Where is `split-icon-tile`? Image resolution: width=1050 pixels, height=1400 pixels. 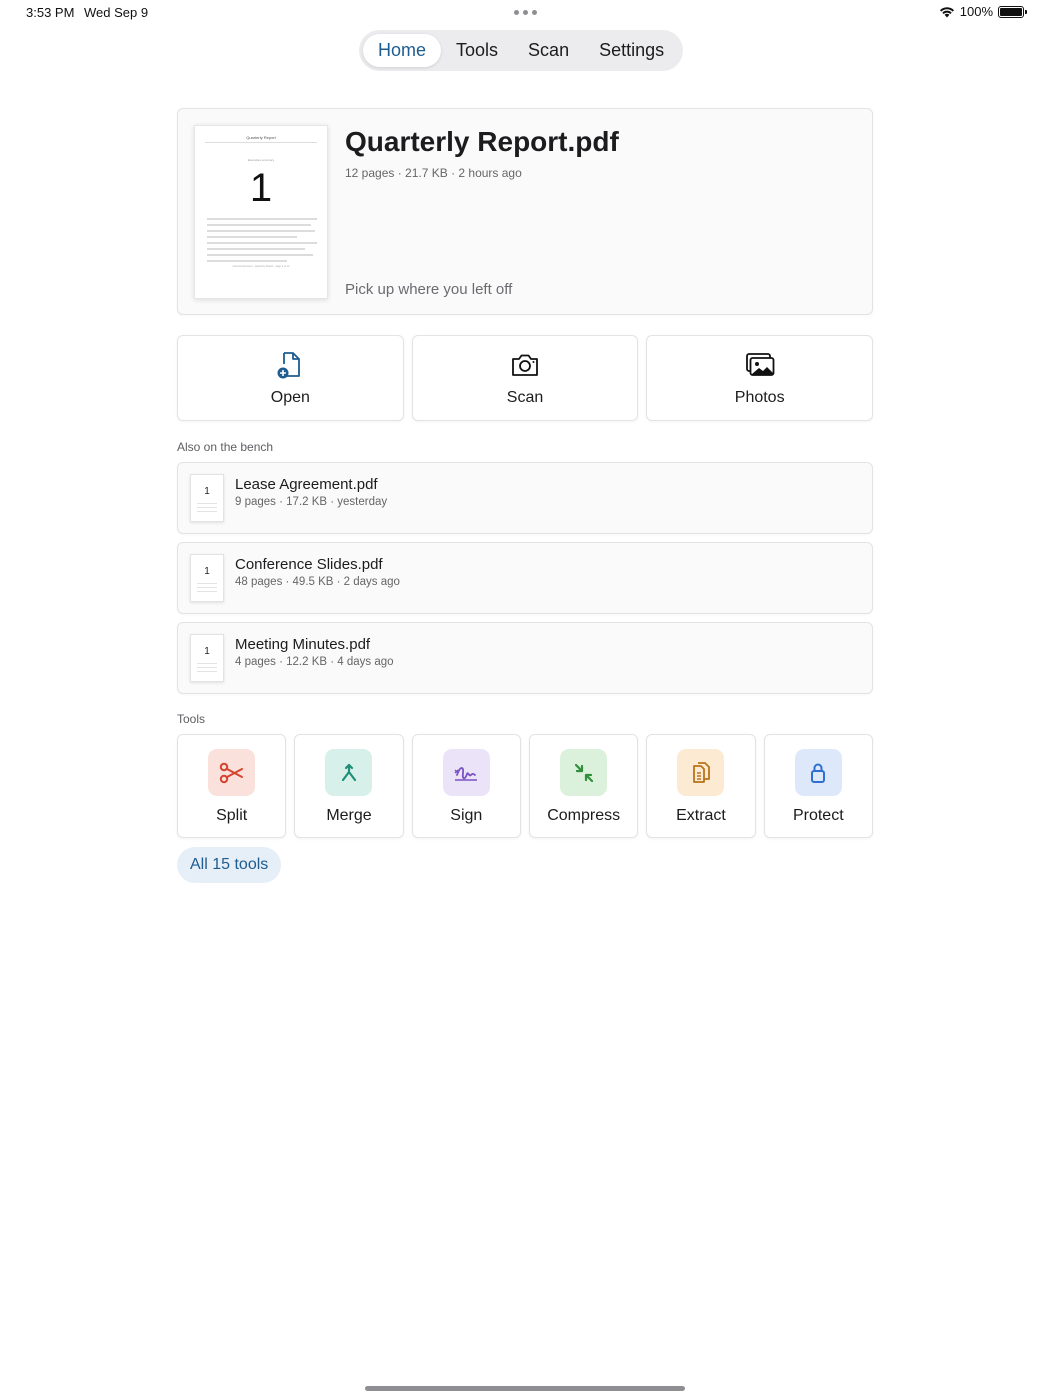 split-icon-tile is located at coordinates (232, 772).